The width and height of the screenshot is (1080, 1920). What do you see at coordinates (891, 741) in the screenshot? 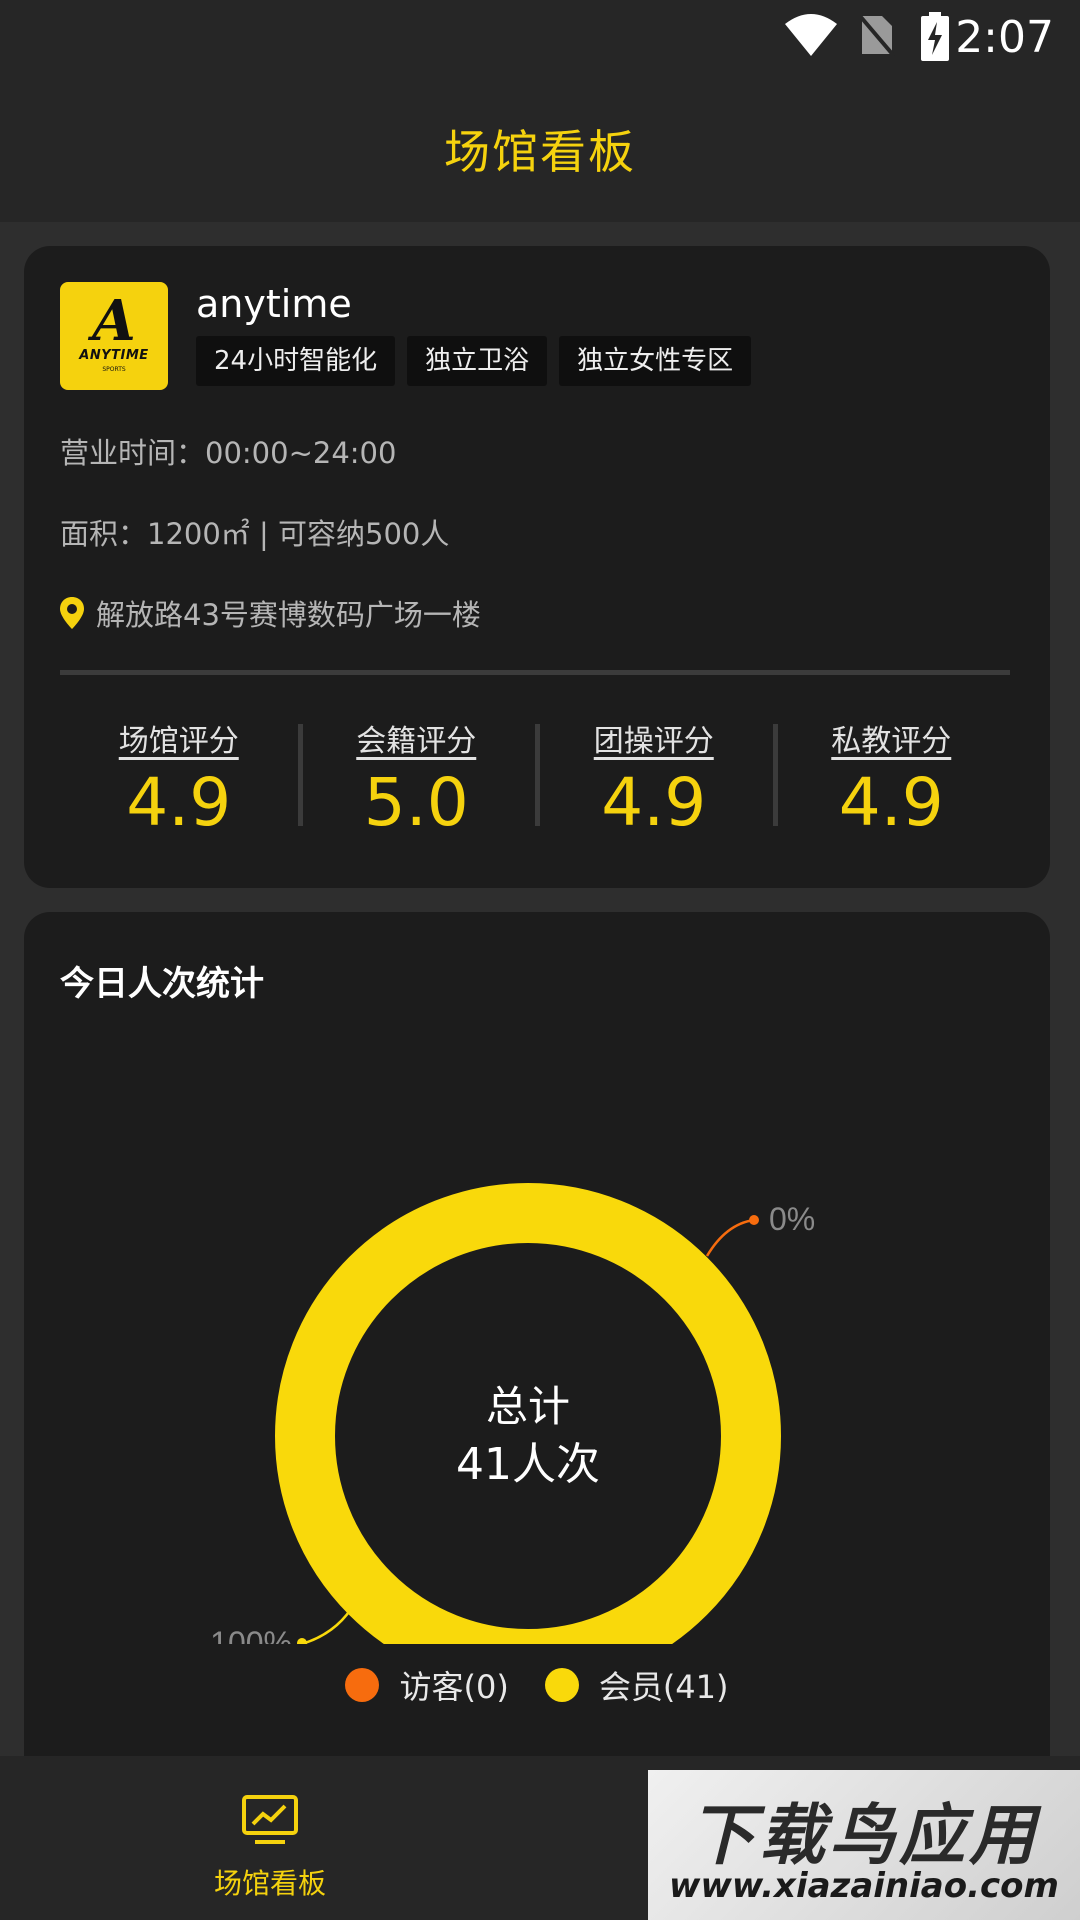
I see `rating-label: 私教评分` at bounding box center [891, 741].